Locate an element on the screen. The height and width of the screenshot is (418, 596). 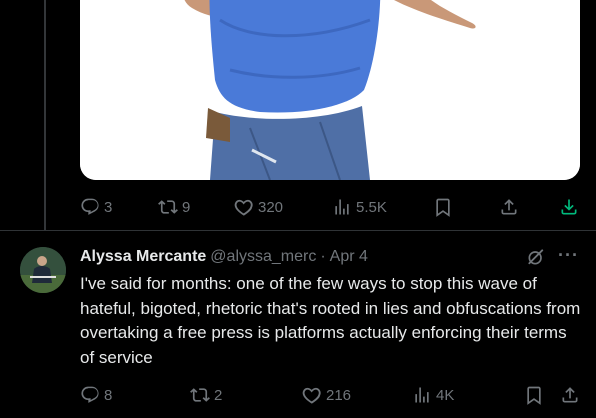
post-reply-count: 8 is located at coordinates (108, 395).